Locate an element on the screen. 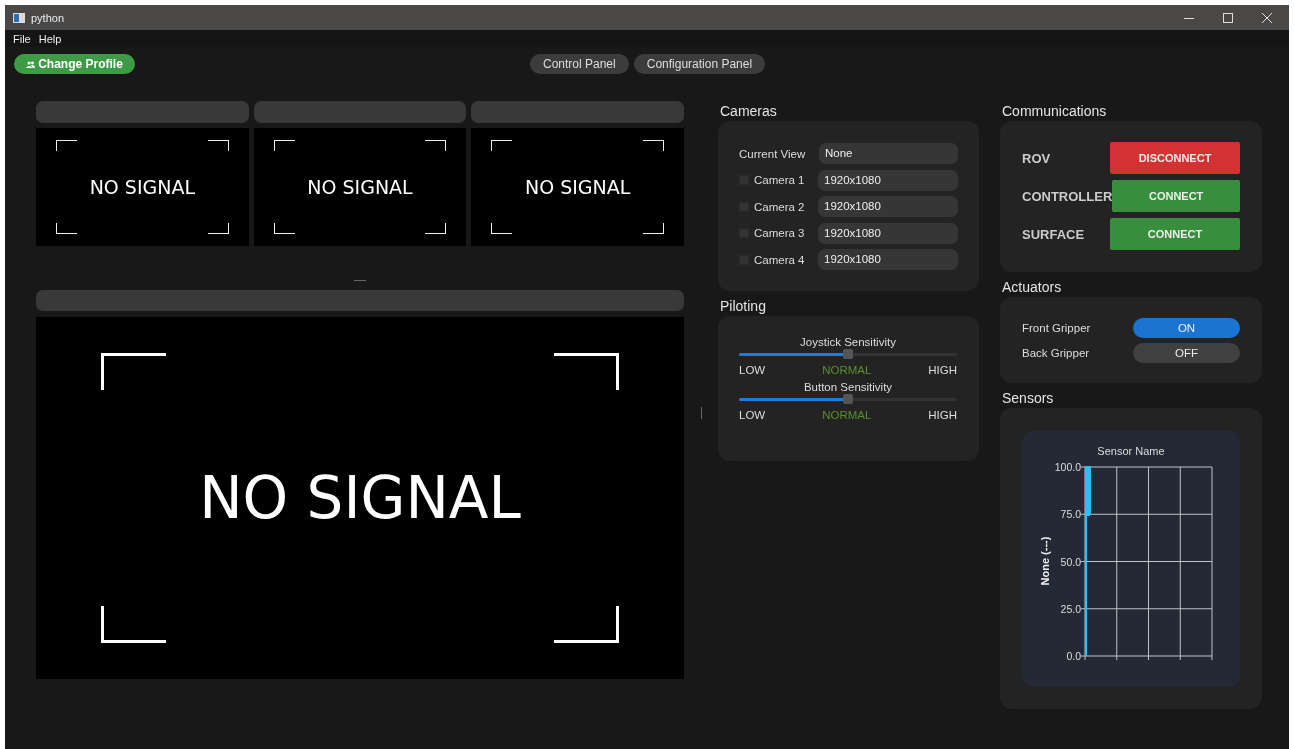 This screenshot has width=1294, height=749. toggle-button: ON is located at coordinates (1186, 328).